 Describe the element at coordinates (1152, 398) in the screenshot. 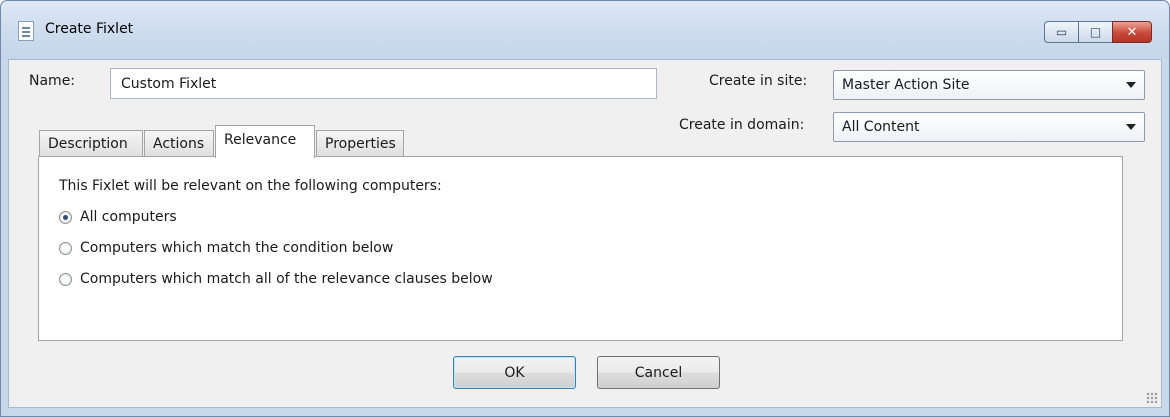

I see `resize-grip-icon` at that location.